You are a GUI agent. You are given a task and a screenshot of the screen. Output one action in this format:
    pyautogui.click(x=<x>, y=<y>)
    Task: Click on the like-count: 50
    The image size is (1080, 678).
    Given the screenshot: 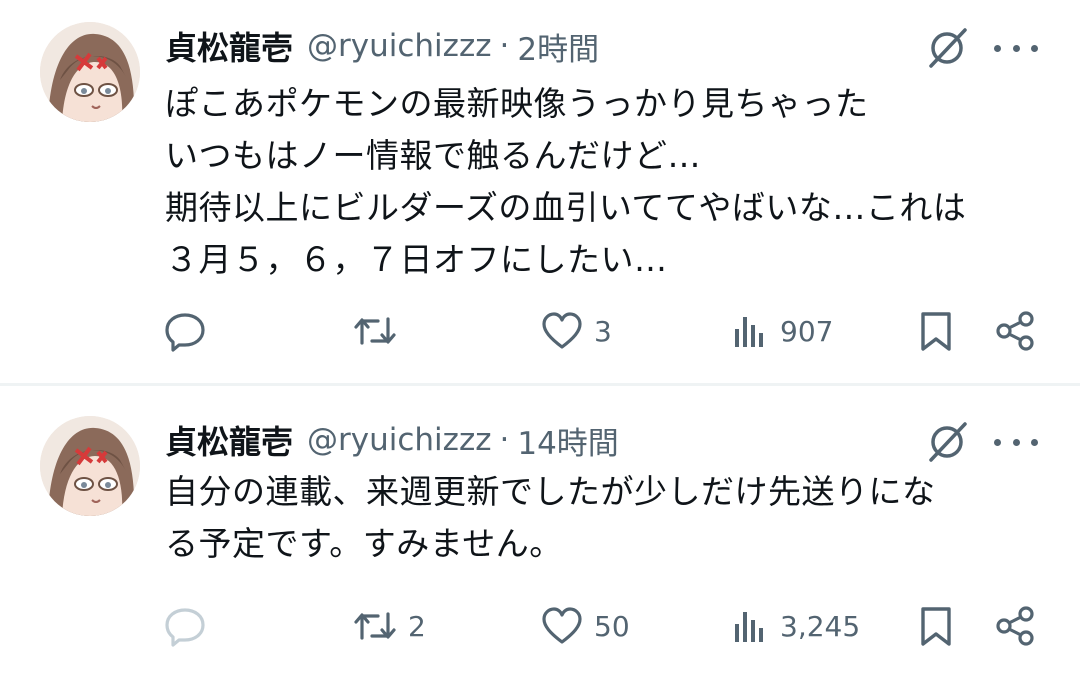 What is the action you would take?
    pyautogui.click(x=612, y=626)
    